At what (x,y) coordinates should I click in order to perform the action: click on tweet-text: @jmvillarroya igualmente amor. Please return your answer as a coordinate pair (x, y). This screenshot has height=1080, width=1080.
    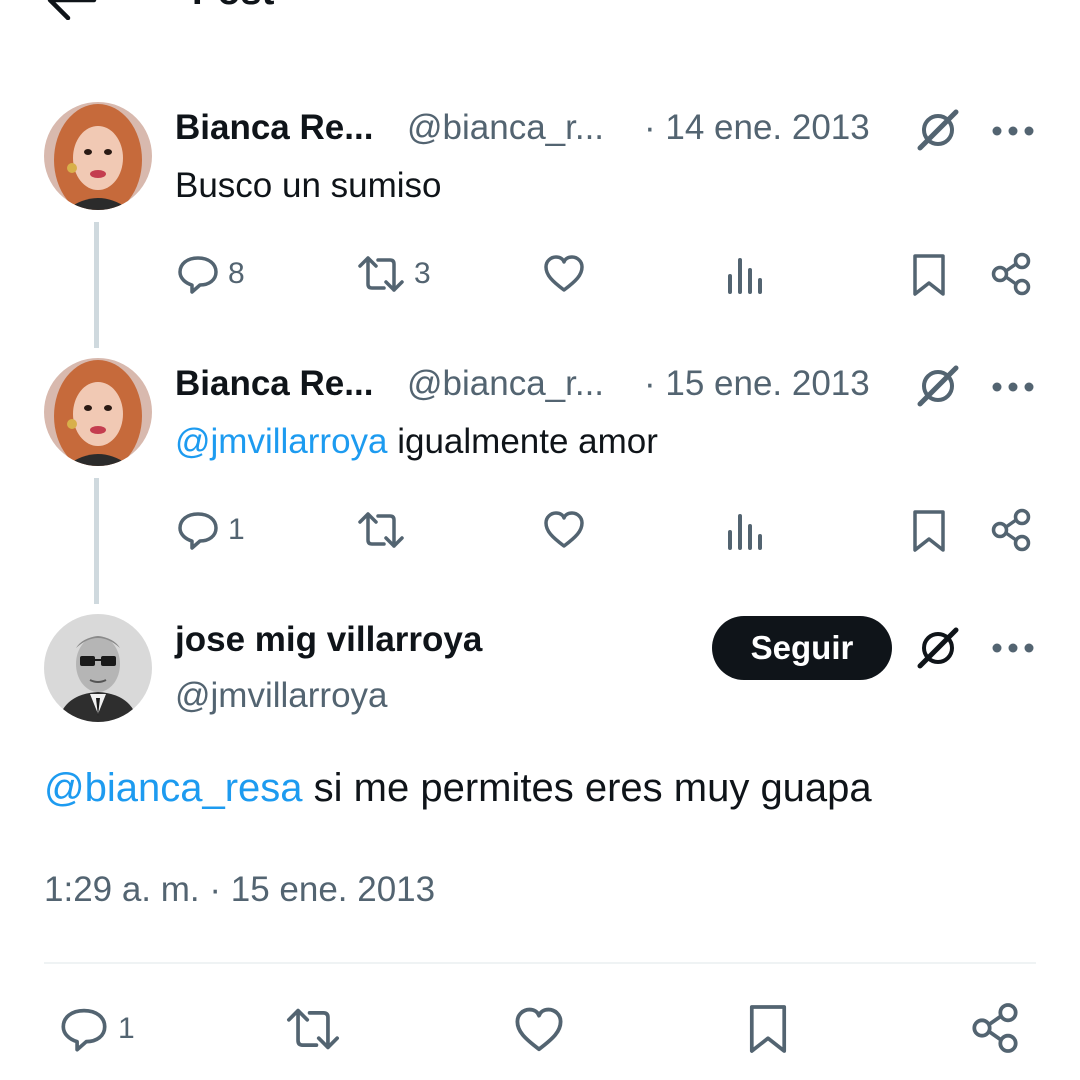
    Looking at the image, I should click on (416, 442).